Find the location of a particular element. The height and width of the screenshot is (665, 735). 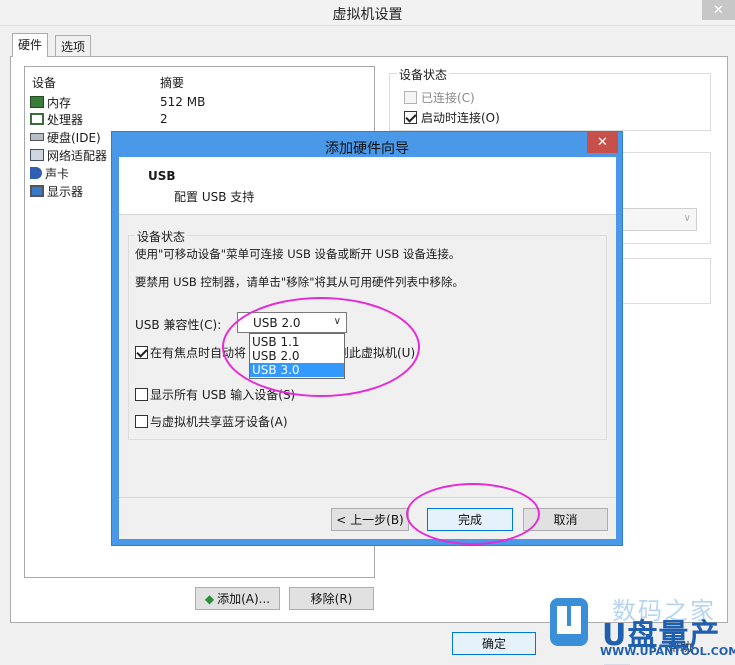

monitor-icon is located at coordinates (37, 191).